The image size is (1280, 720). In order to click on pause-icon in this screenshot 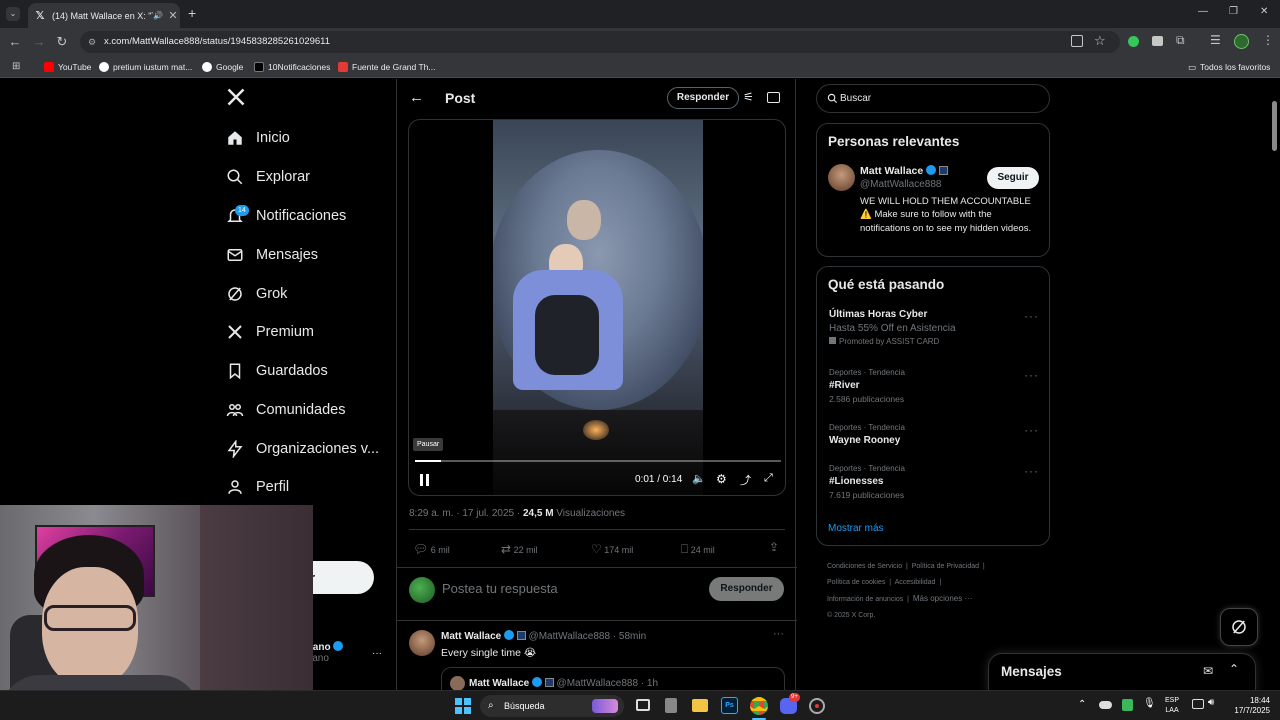, I will do `click(425, 480)`.